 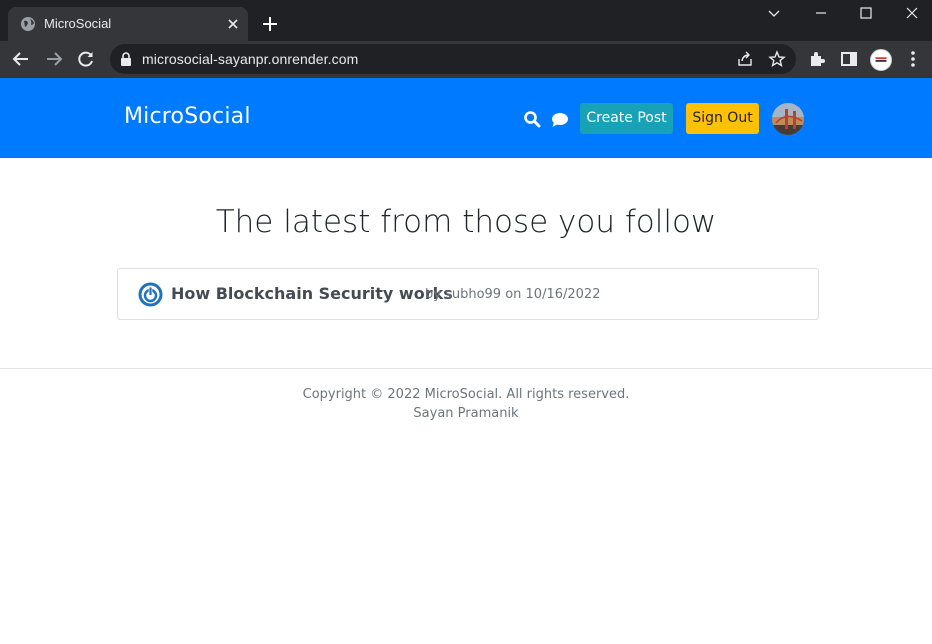 I want to click on minimize-icon, so click(x=821, y=14).